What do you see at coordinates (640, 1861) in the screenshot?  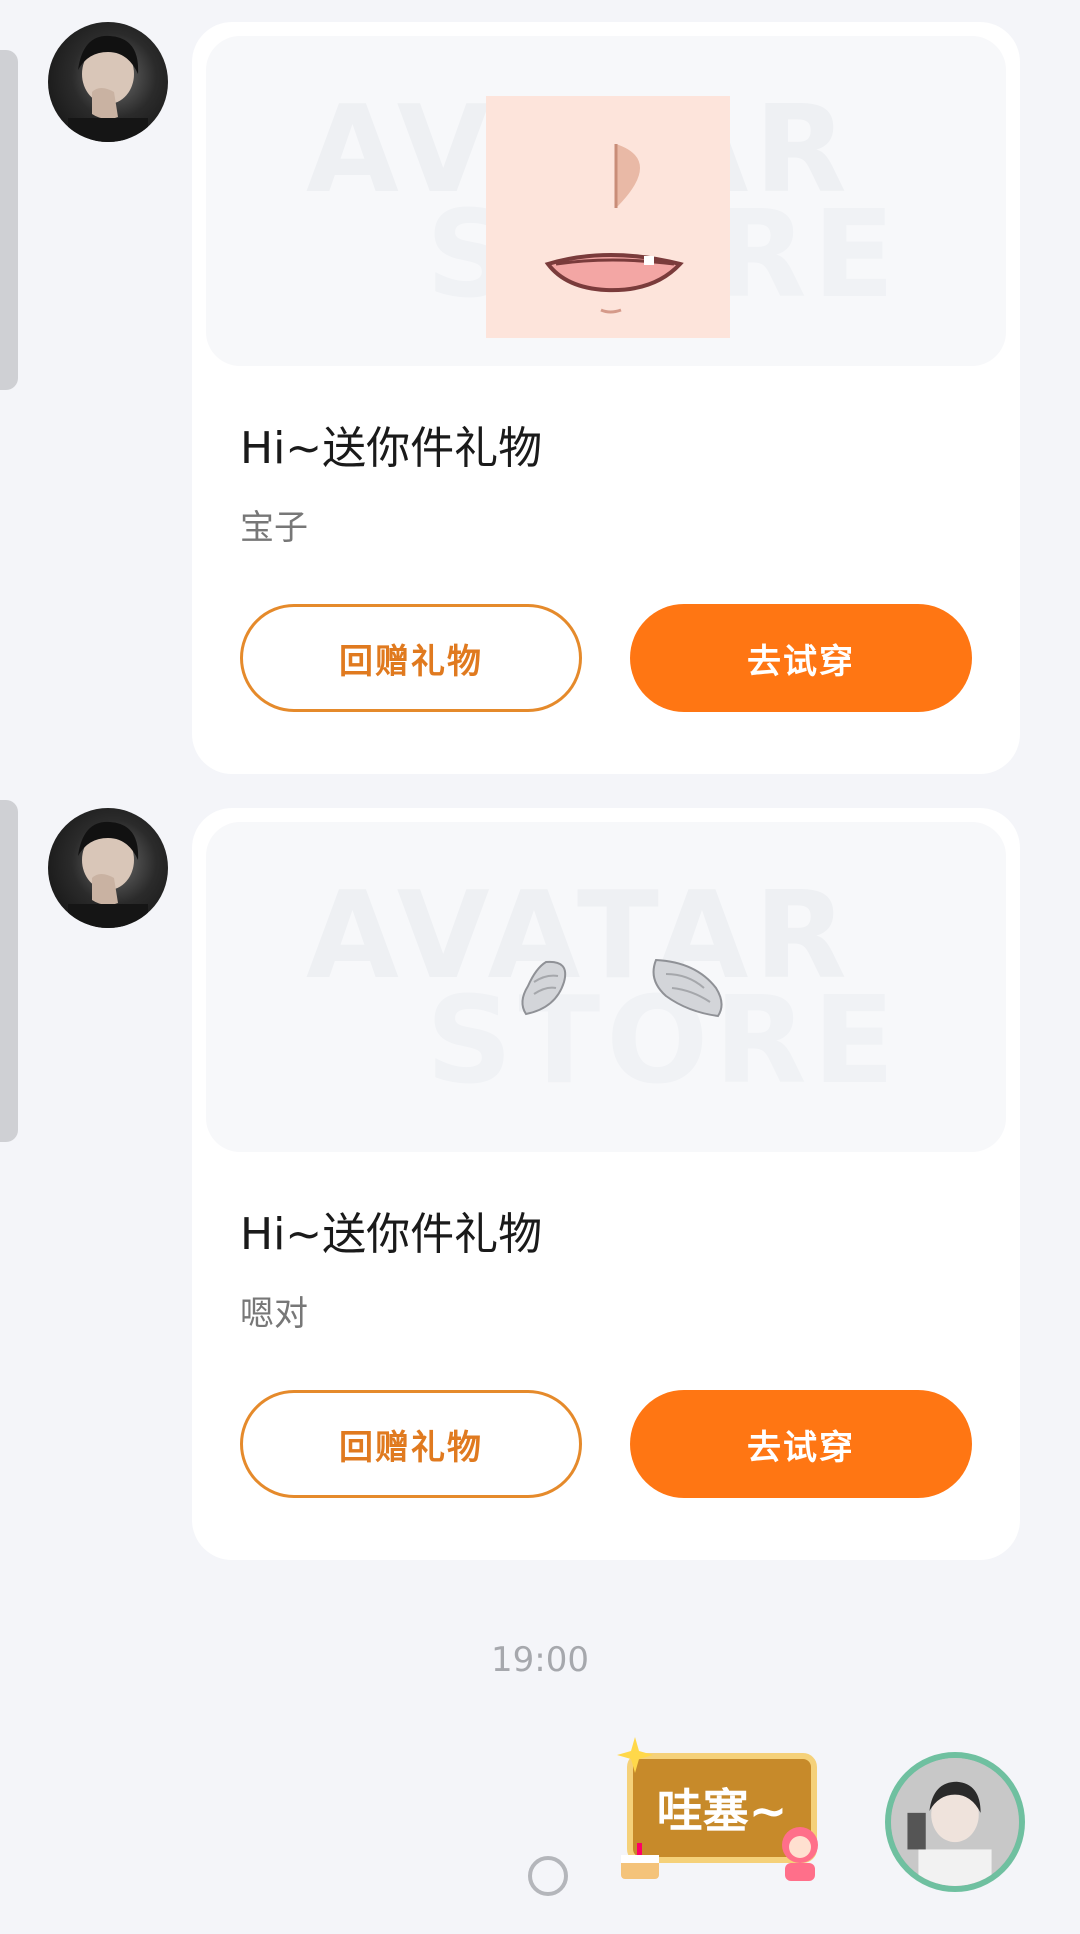 I see `cake-icon` at bounding box center [640, 1861].